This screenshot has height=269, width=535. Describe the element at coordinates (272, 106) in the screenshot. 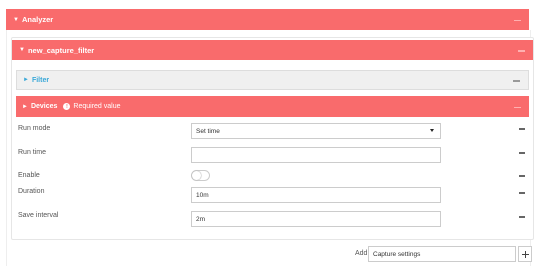

I see `devices-section-header: ► Devices ! Required value` at that location.